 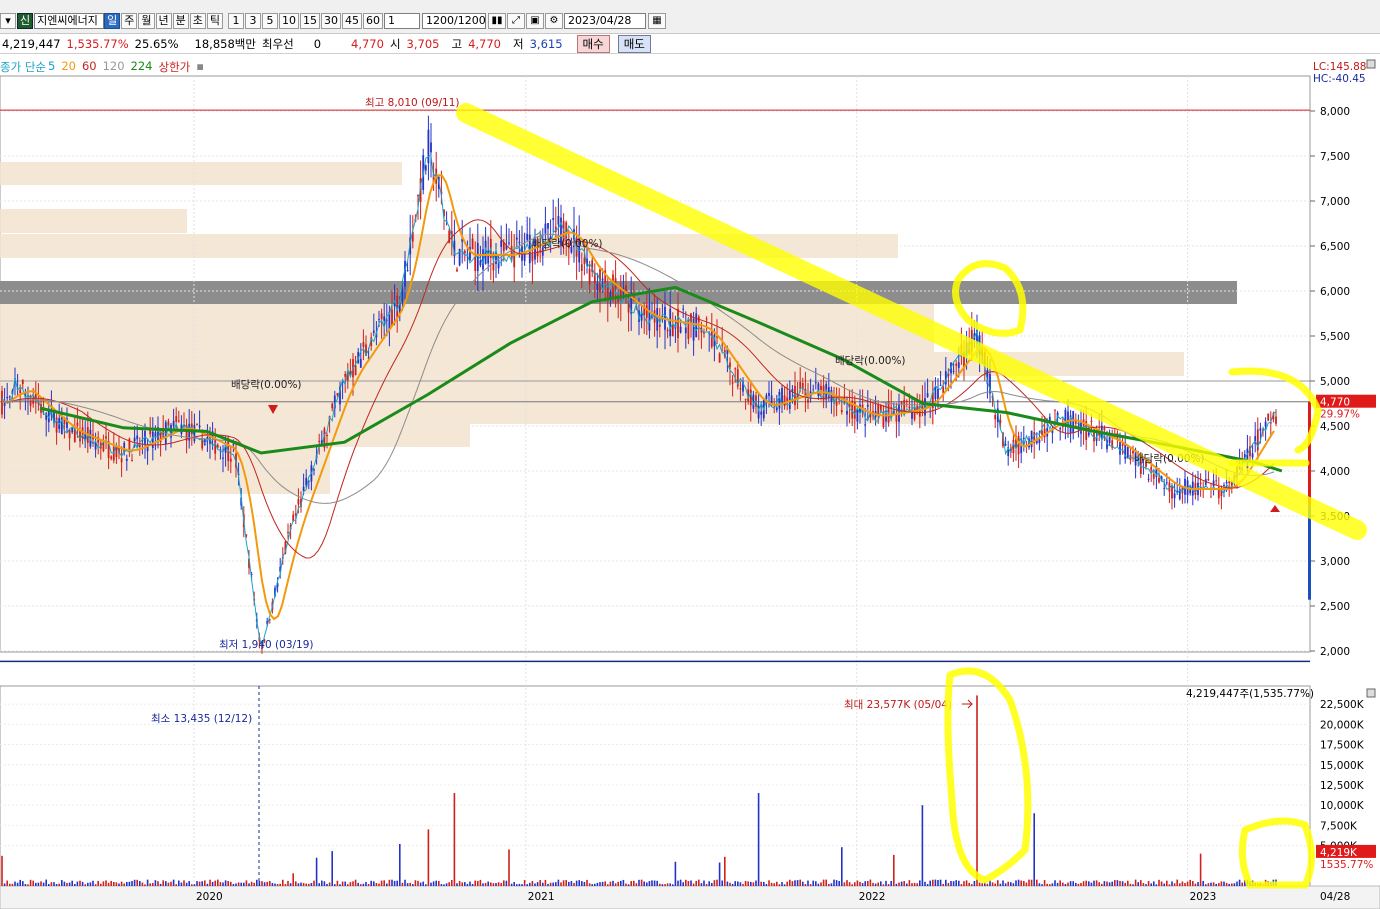 I want to click on day-range-bar, so click(x=1309, y=552).